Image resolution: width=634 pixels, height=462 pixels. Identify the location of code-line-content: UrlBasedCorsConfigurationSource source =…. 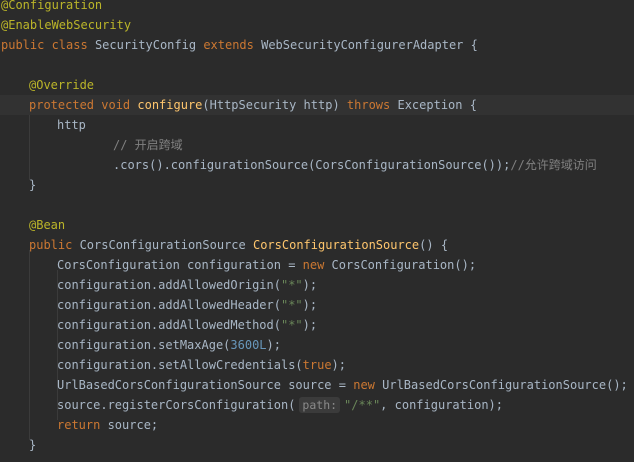
(342, 385).